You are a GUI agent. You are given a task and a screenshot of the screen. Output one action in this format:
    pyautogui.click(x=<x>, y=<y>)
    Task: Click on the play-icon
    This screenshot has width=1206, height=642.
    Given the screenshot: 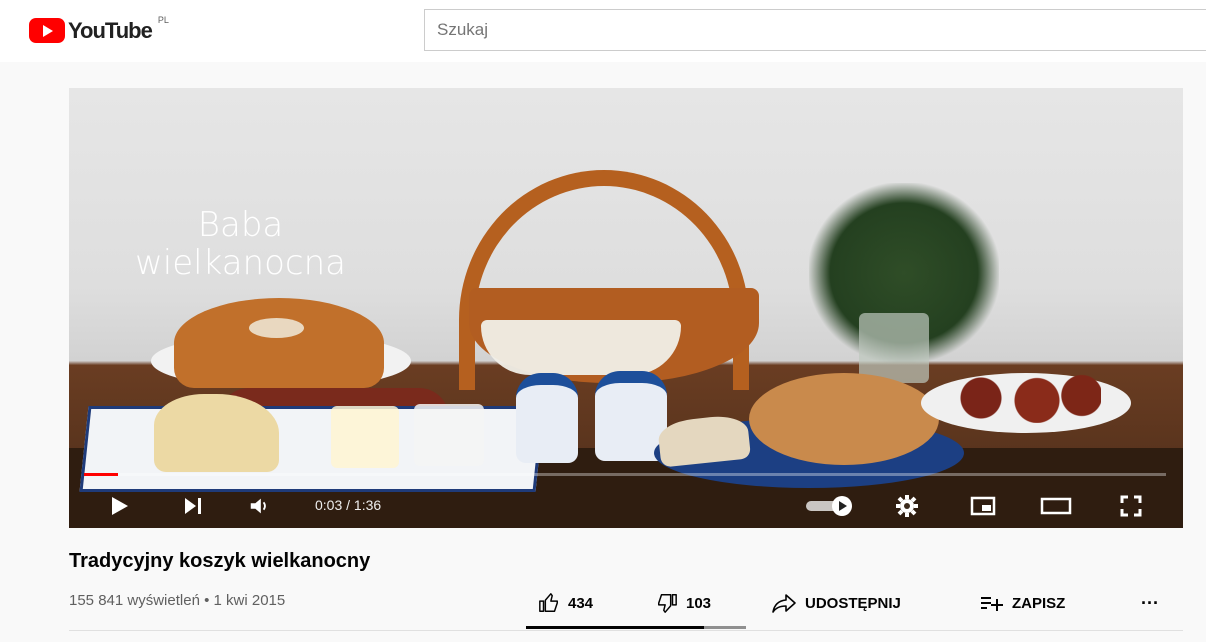 What is the action you would take?
    pyautogui.click(x=120, y=505)
    